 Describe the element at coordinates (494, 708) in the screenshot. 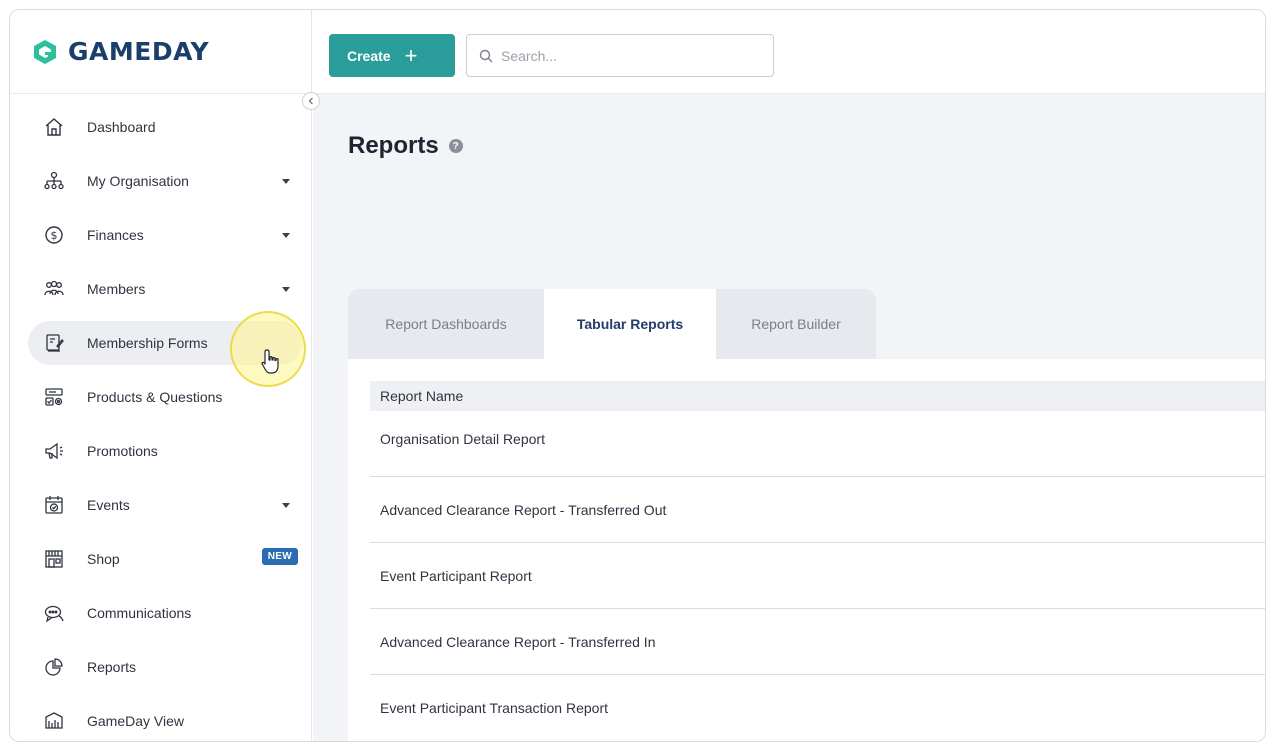

I see `report-link: Event Participant Transaction Report` at that location.